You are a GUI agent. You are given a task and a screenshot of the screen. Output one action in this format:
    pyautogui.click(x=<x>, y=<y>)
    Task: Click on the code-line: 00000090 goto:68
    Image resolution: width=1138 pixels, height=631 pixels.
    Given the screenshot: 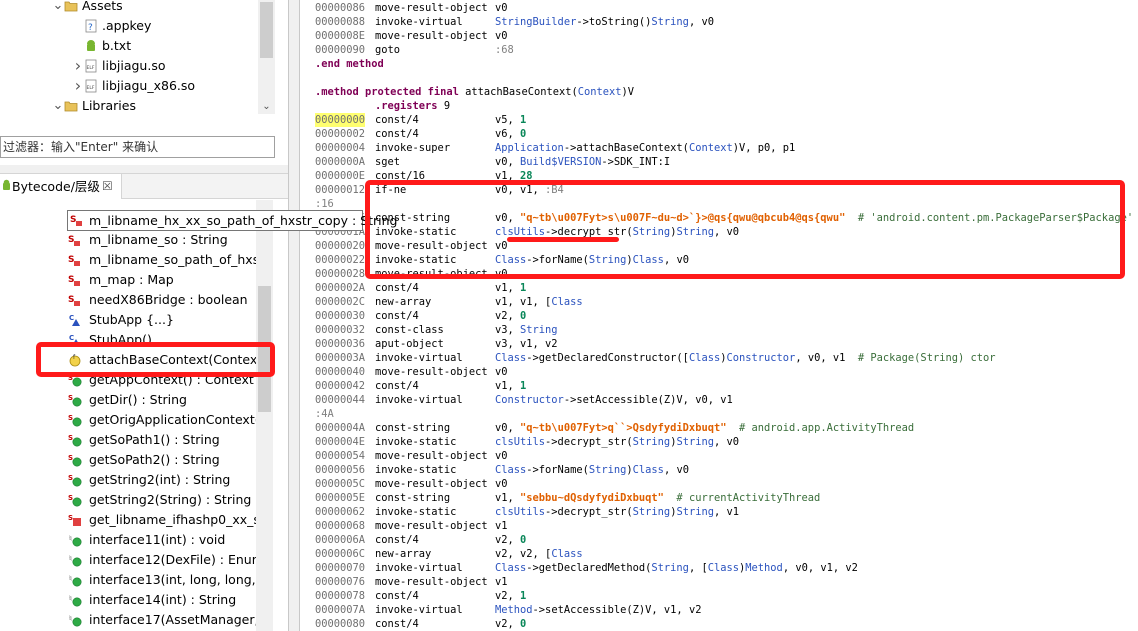 What is the action you would take?
    pyautogui.click(x=719, y=50)
    